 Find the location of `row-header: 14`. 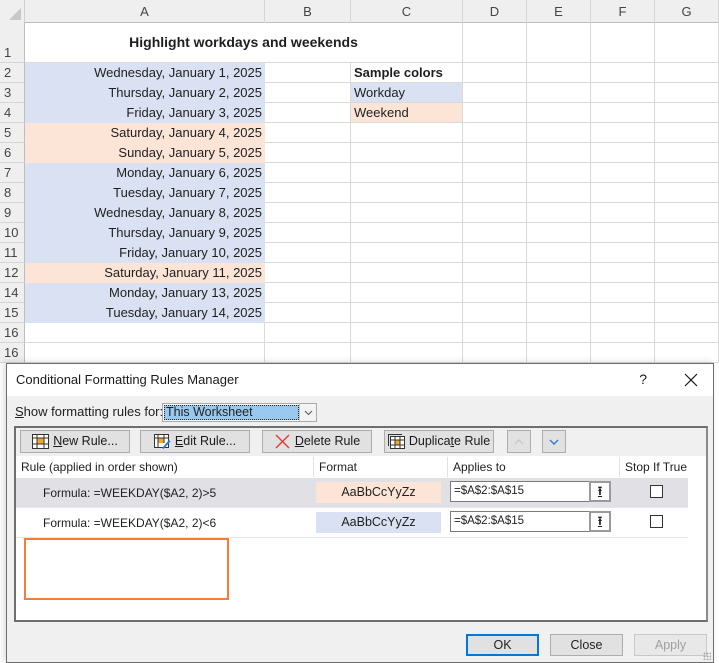

row-header: 14 is located at coordinates (12, 293).